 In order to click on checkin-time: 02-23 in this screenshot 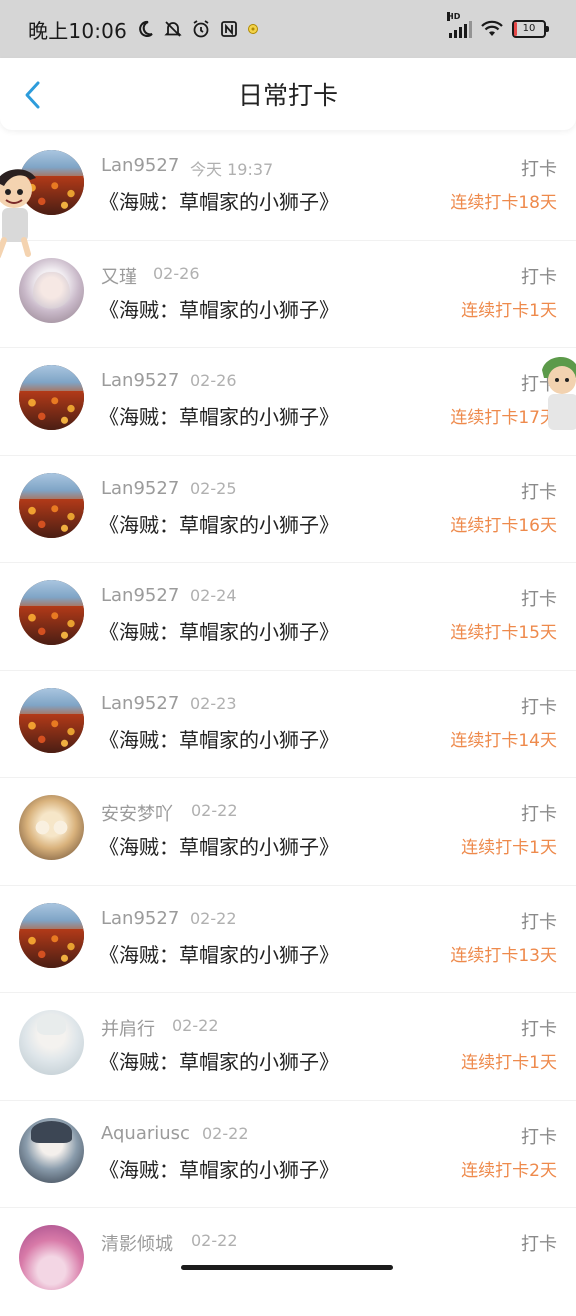, I will do `click(213, 703)`.